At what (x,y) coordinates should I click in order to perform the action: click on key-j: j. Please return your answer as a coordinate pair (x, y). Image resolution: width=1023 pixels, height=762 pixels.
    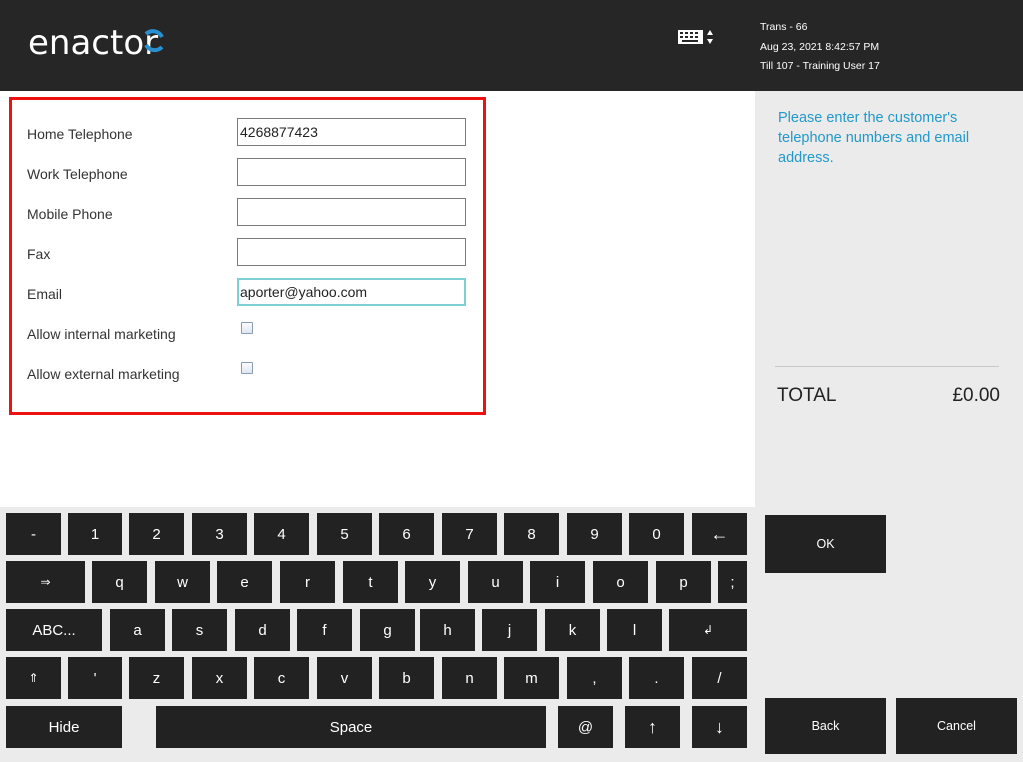
    Looking at the image, I should click on (509, 630).